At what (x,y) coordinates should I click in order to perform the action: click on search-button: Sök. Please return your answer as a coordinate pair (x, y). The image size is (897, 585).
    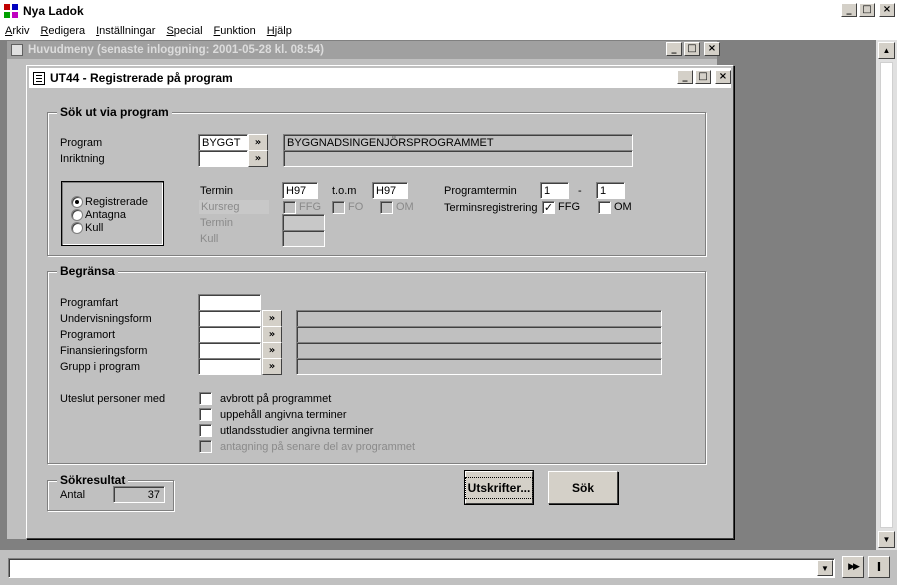
    Looking at the image, I should click on (583, 487).